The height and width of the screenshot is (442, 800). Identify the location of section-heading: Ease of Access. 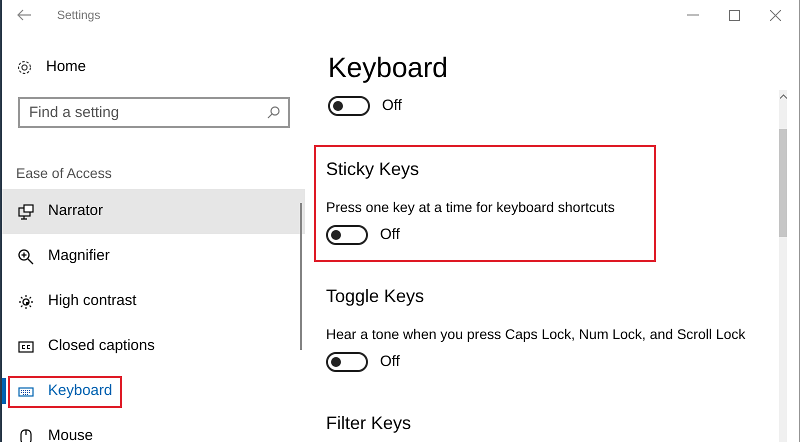
(64, 173).